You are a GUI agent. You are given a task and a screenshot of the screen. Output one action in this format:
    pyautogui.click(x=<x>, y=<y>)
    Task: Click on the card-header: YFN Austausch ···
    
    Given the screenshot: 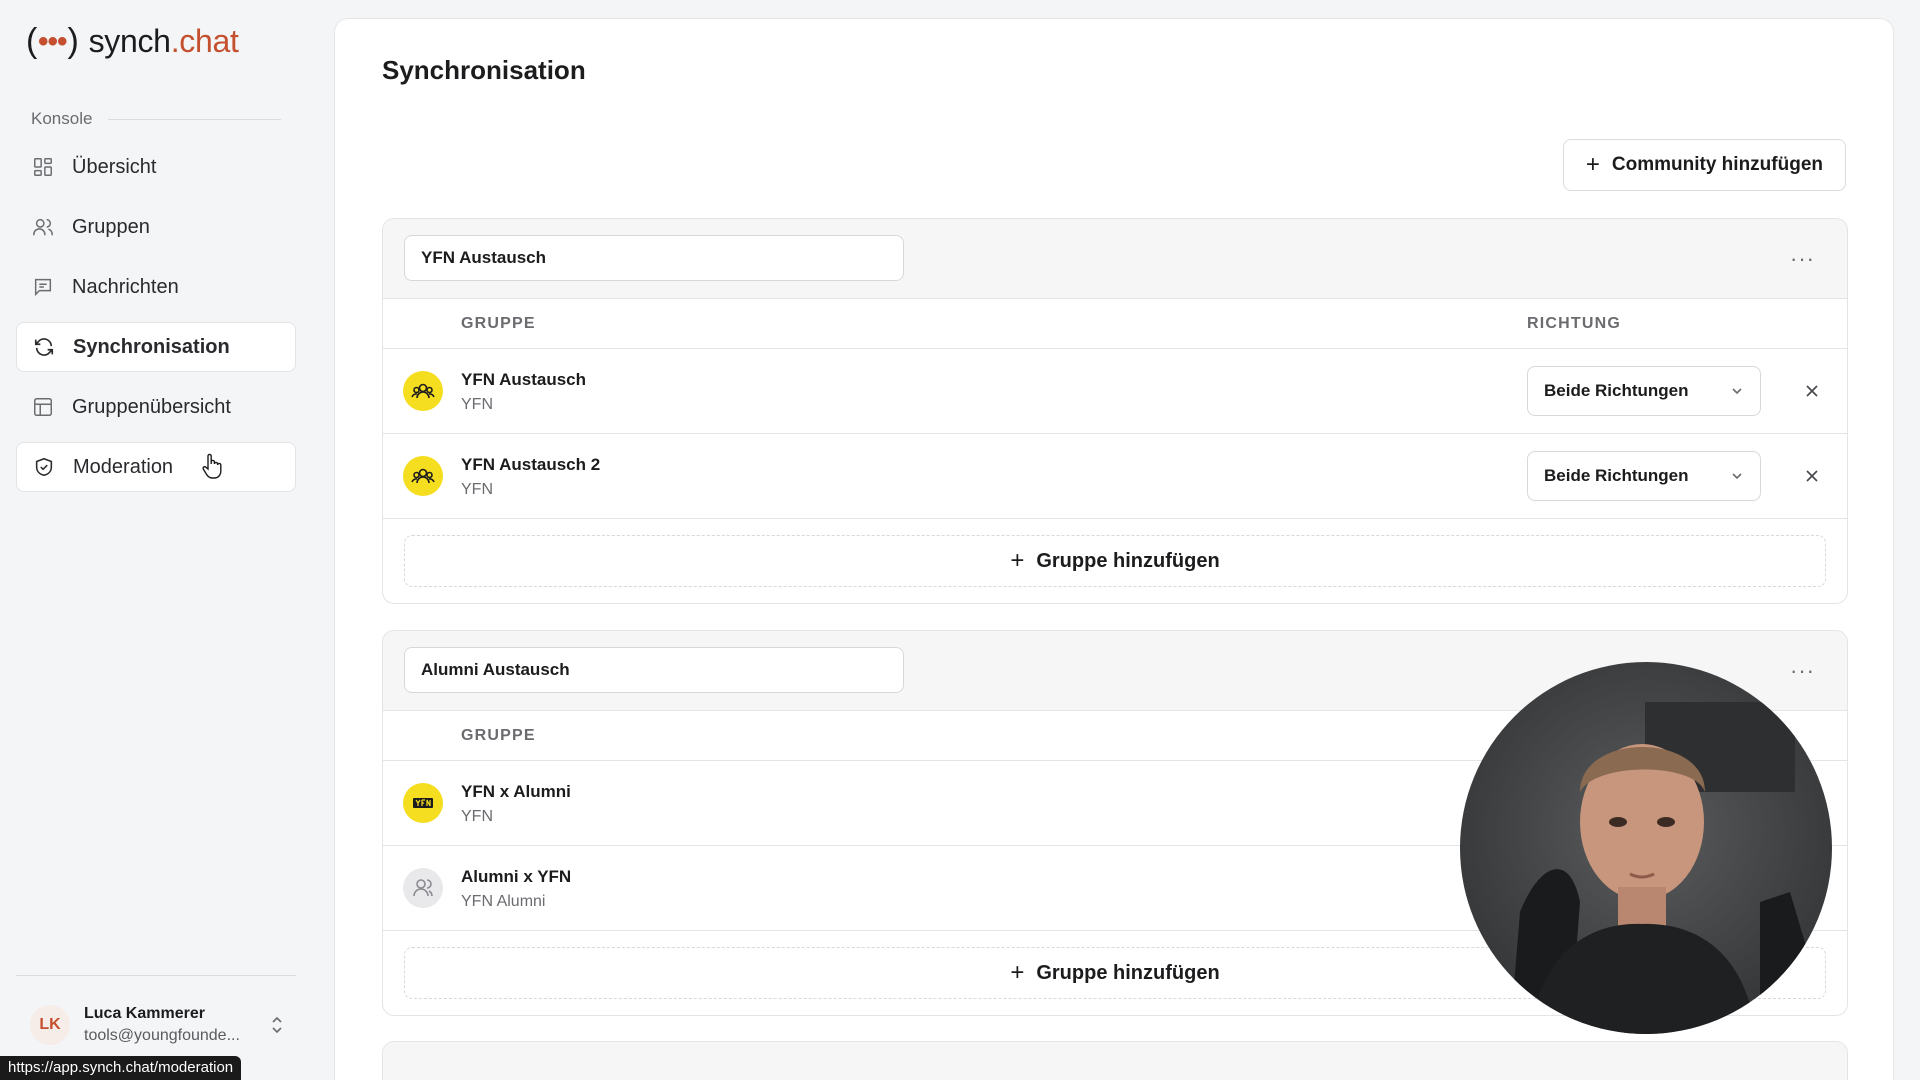 What is the action you would take?
    pyautogui.click(x=1115, y=259)
    